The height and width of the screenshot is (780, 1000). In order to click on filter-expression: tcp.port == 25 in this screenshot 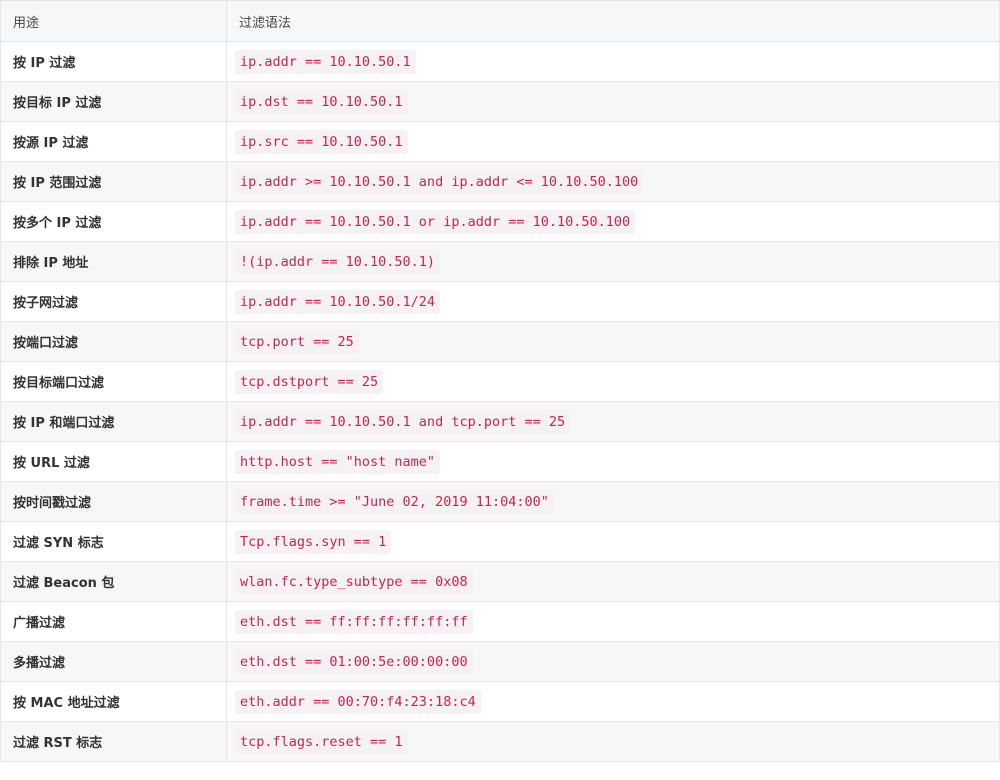, I will do `click(297, 341)`.